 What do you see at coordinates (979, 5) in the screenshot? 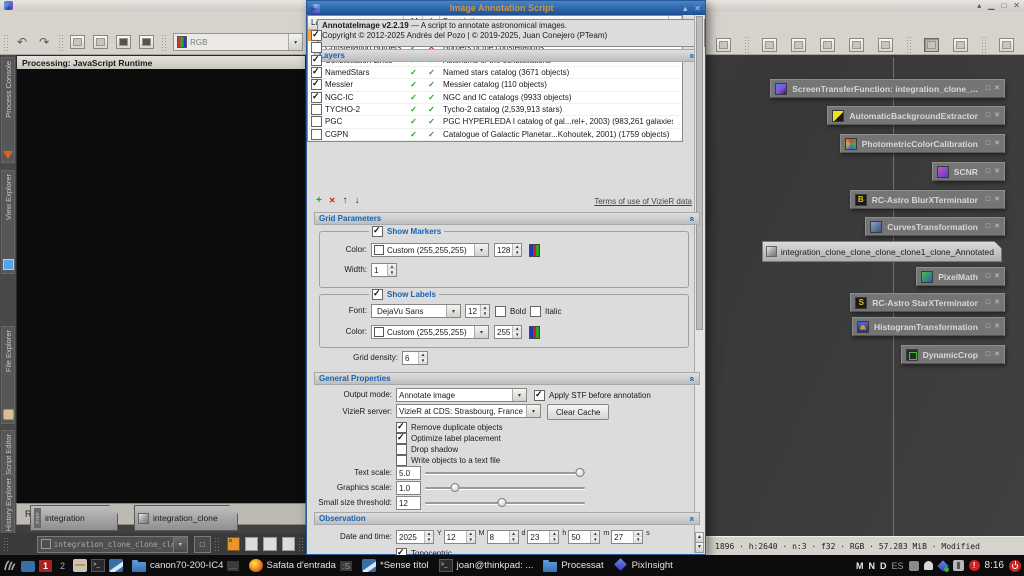
I see `pin-icon: ▴` at bounding box center [979, 5].